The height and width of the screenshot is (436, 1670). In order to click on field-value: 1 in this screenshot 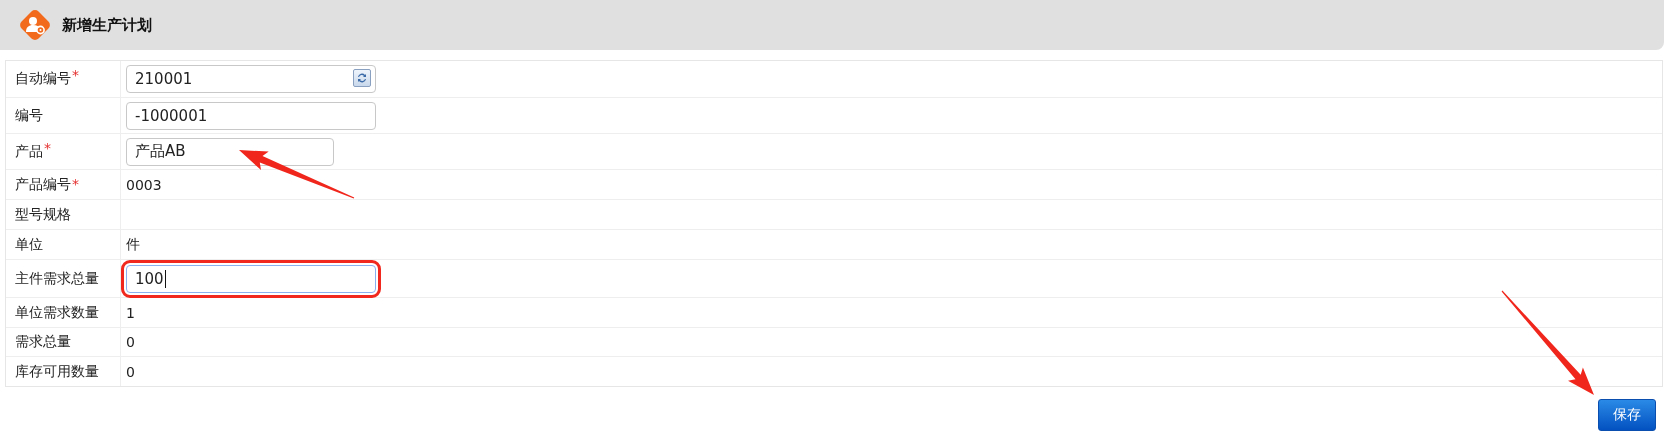, I will do `click(130, 312)`.